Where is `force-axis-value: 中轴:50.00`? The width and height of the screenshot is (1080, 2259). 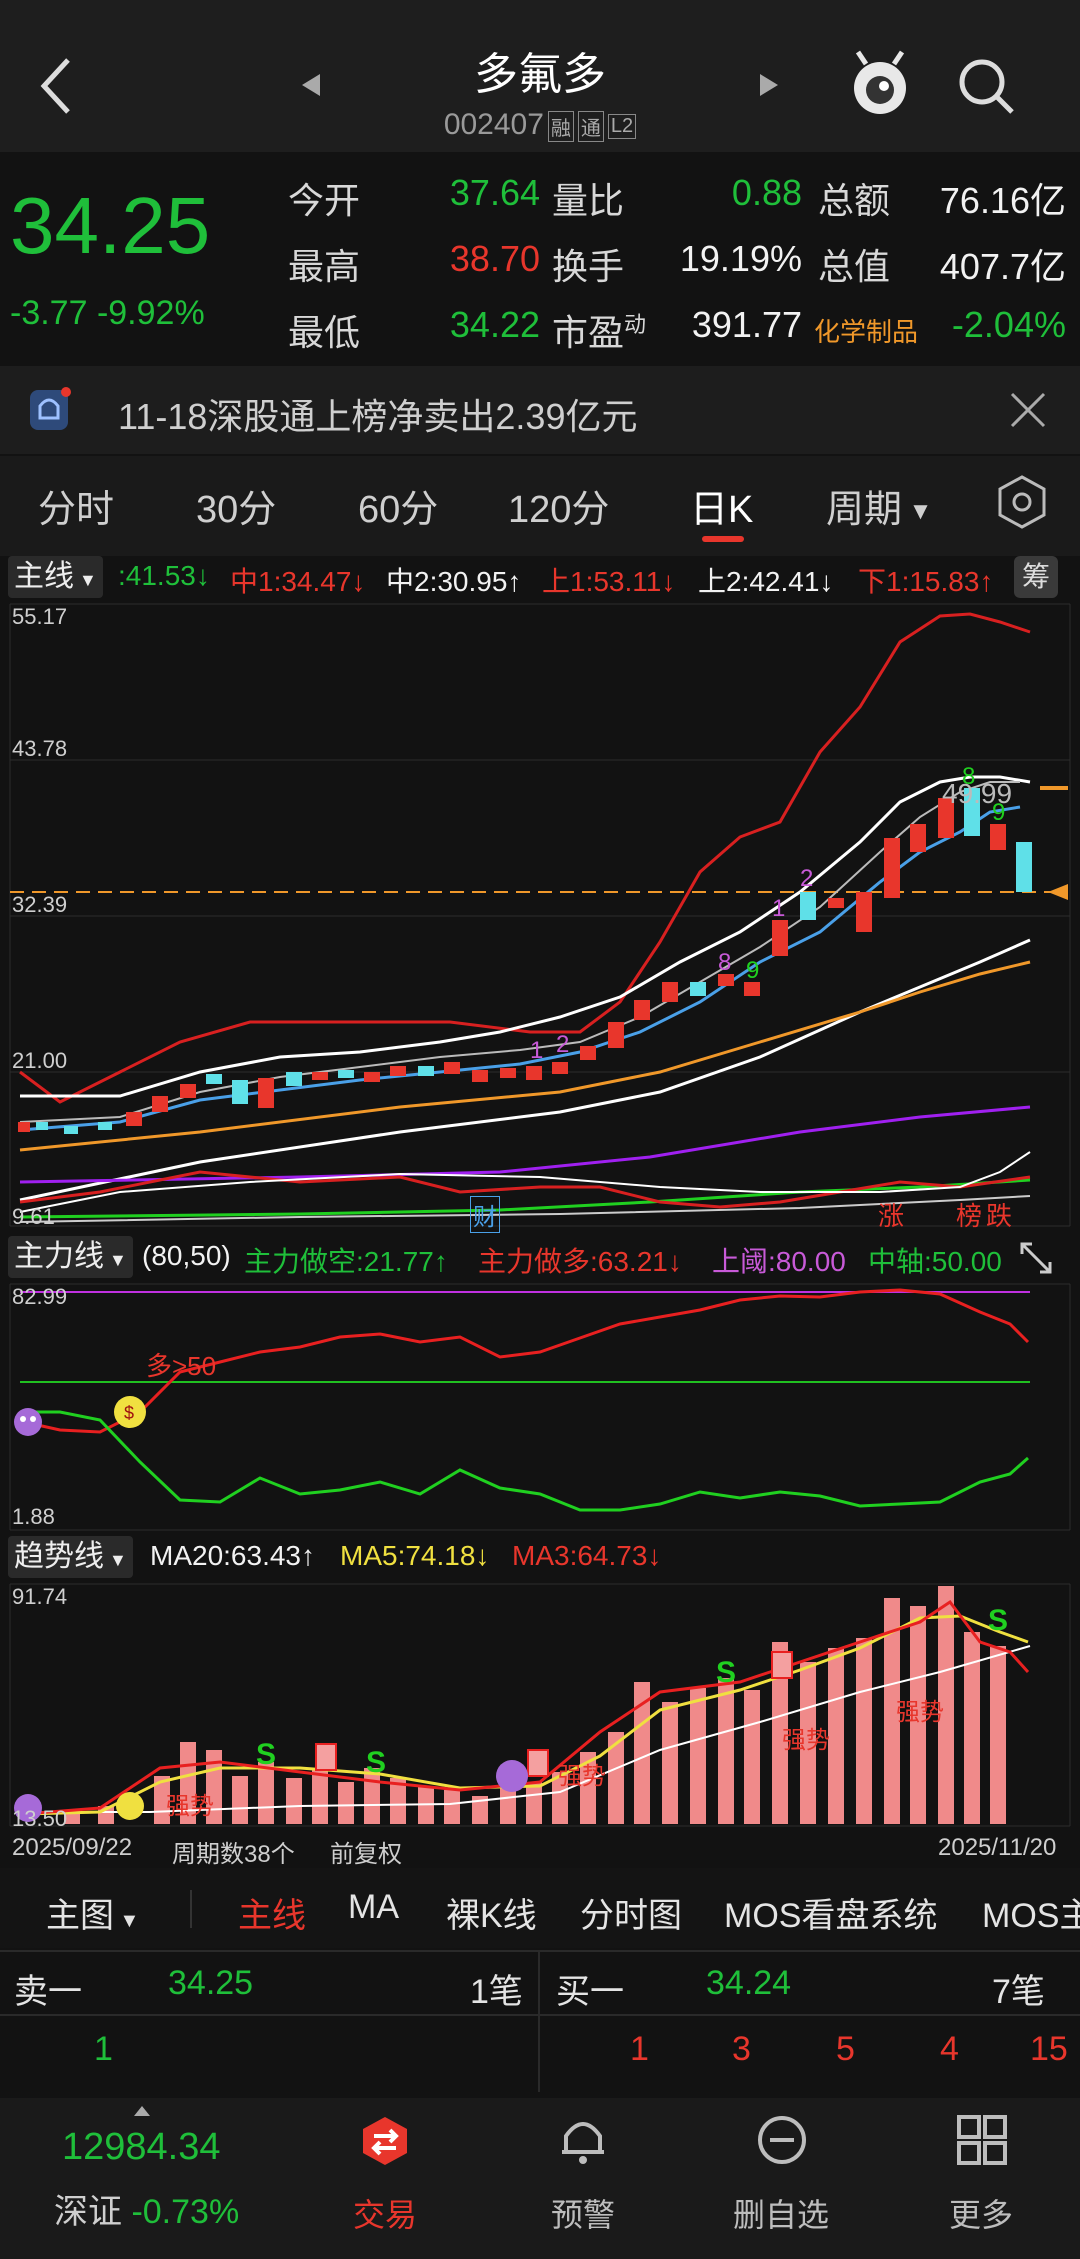 force-axis-value: 中轴:50.00 is located at coordinates (935, 1261).